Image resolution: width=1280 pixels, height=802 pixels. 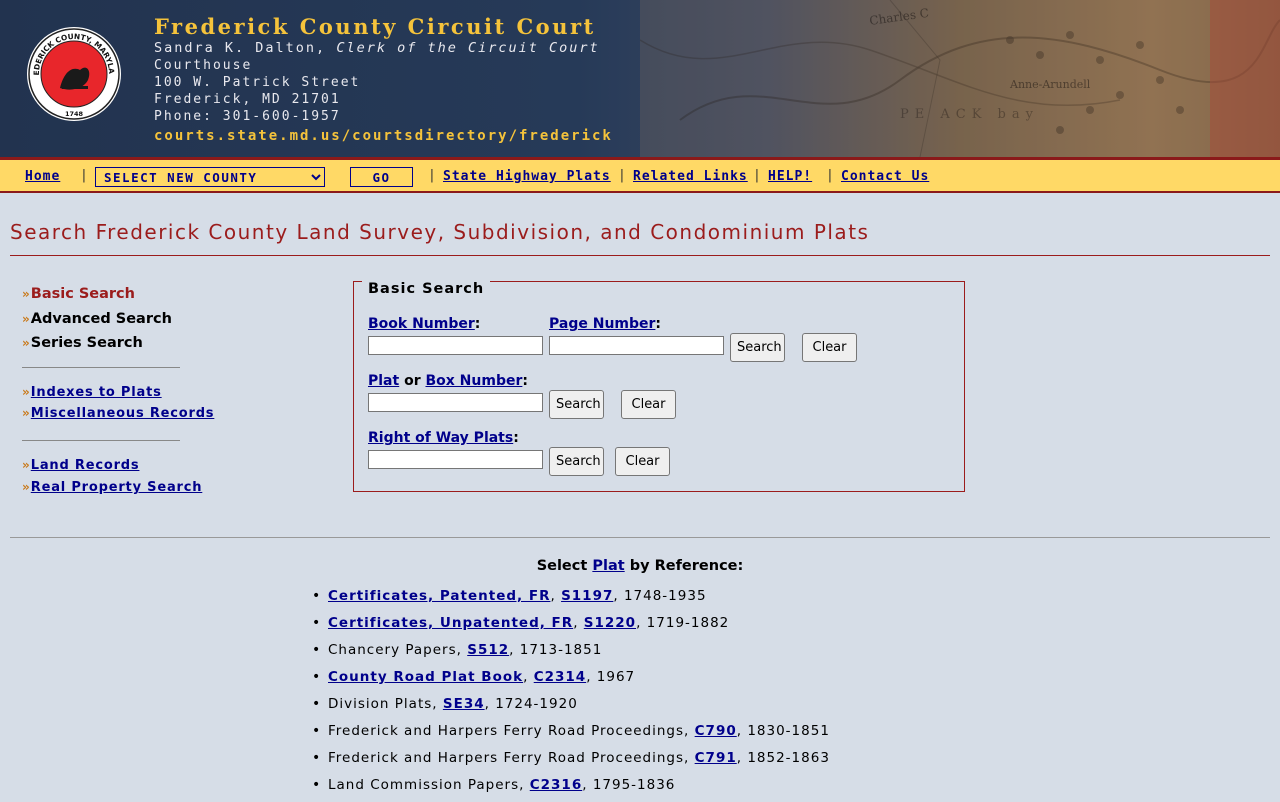 What do you see at coordinates (576, 404) in the screenshot?
I see `plat-search-button: Search` at bounding box center [576, 404].